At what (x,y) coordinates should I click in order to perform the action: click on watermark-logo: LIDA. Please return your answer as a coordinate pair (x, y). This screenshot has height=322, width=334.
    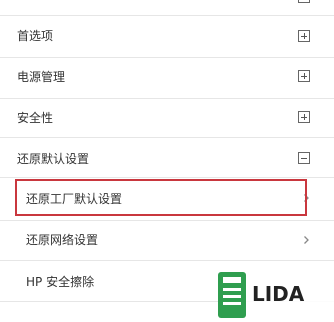
    Looking at the image, I should click on (276, 295).